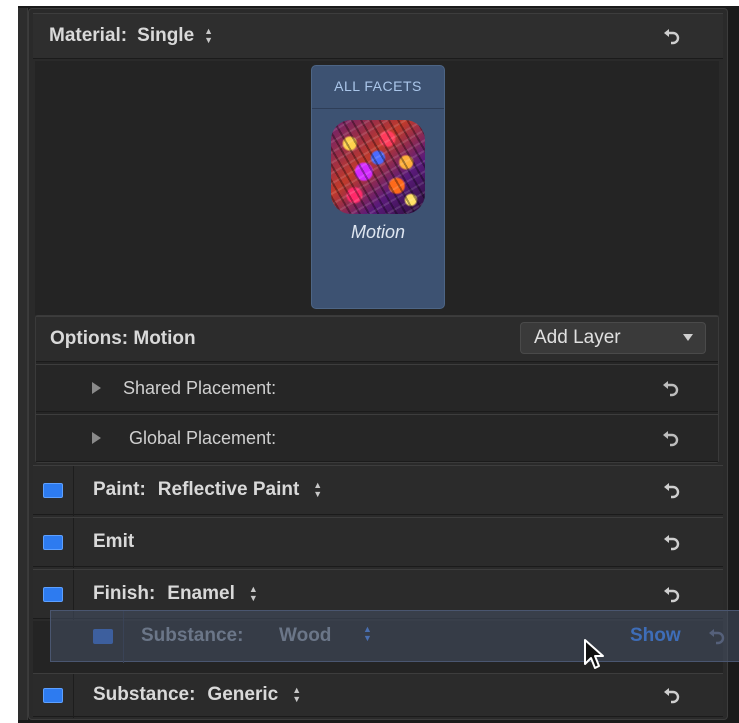 The width and height of the screenshot is (739, 723). I want to click on inspector-edge, so click(23, 364).